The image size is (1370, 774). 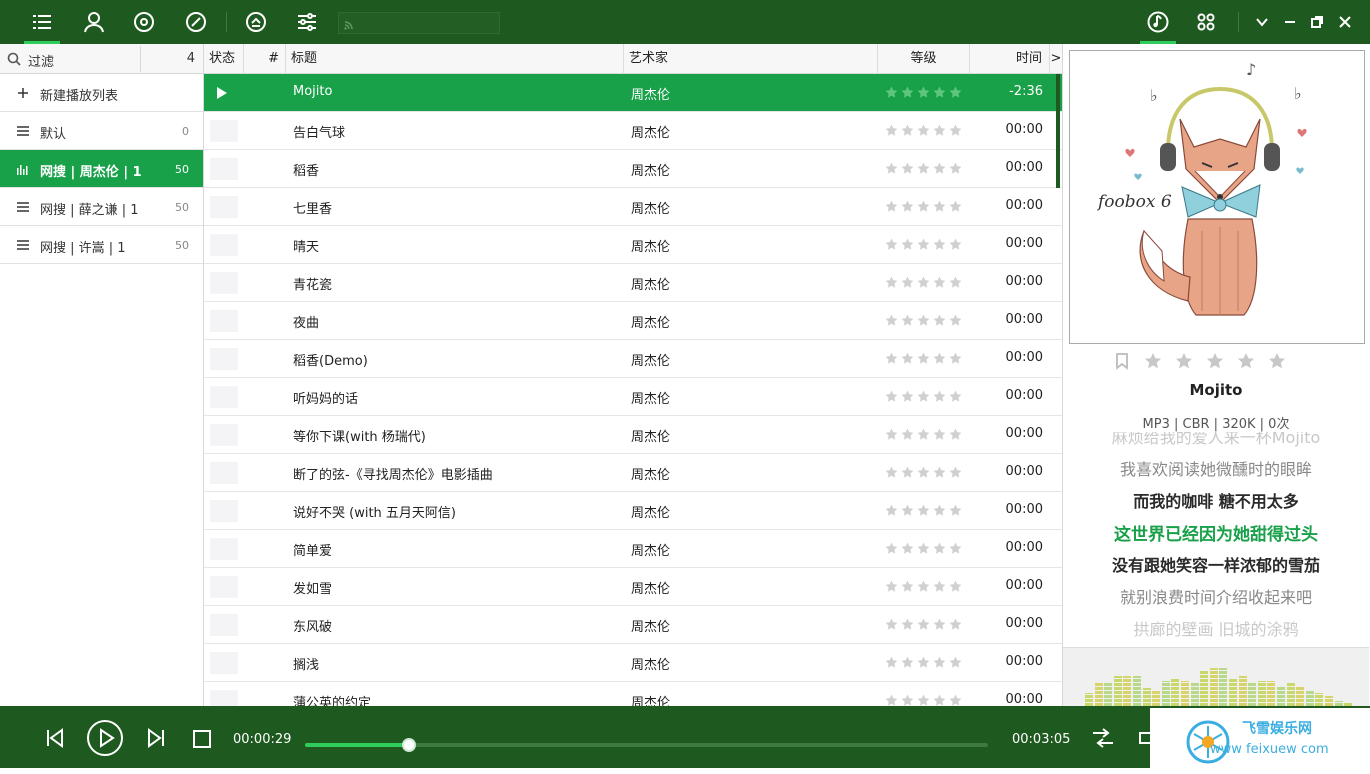 What do you see at coordinates (633, 587) in the screenshot?
I see `table-row: 发如雪 周杰伦 00:00` at bounding box center [633, 587].